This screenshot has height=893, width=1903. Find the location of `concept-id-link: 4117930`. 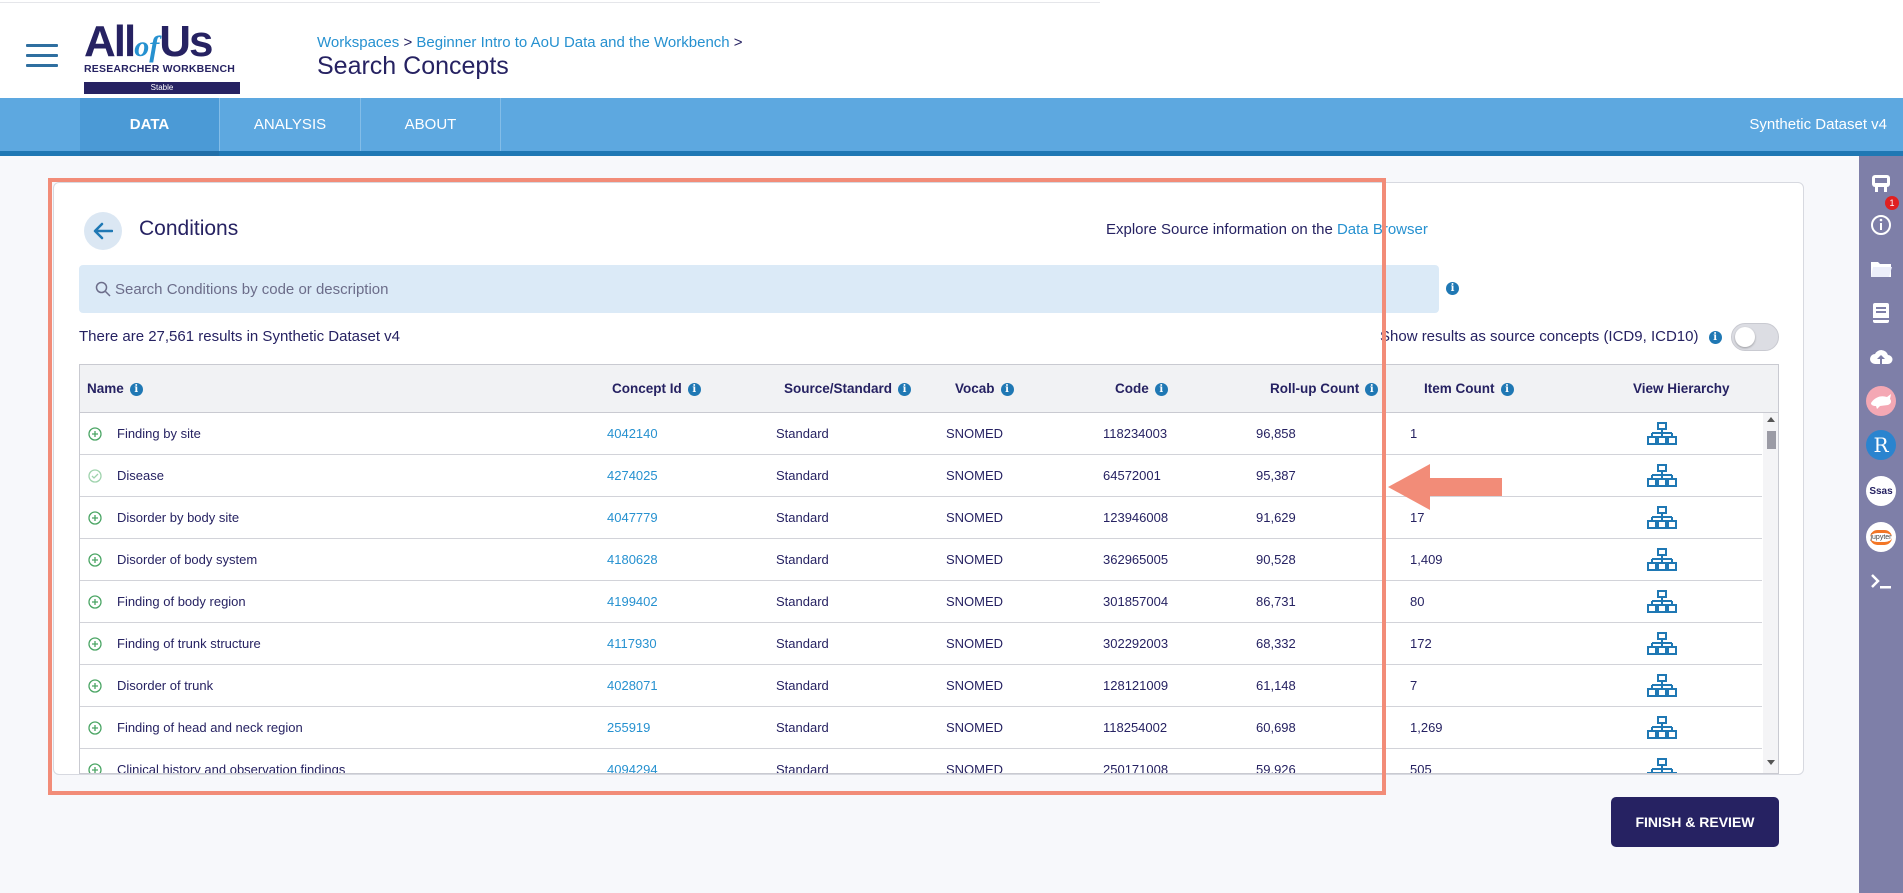

concept-id-link: 4117930 is located at coordinates (632, 644).